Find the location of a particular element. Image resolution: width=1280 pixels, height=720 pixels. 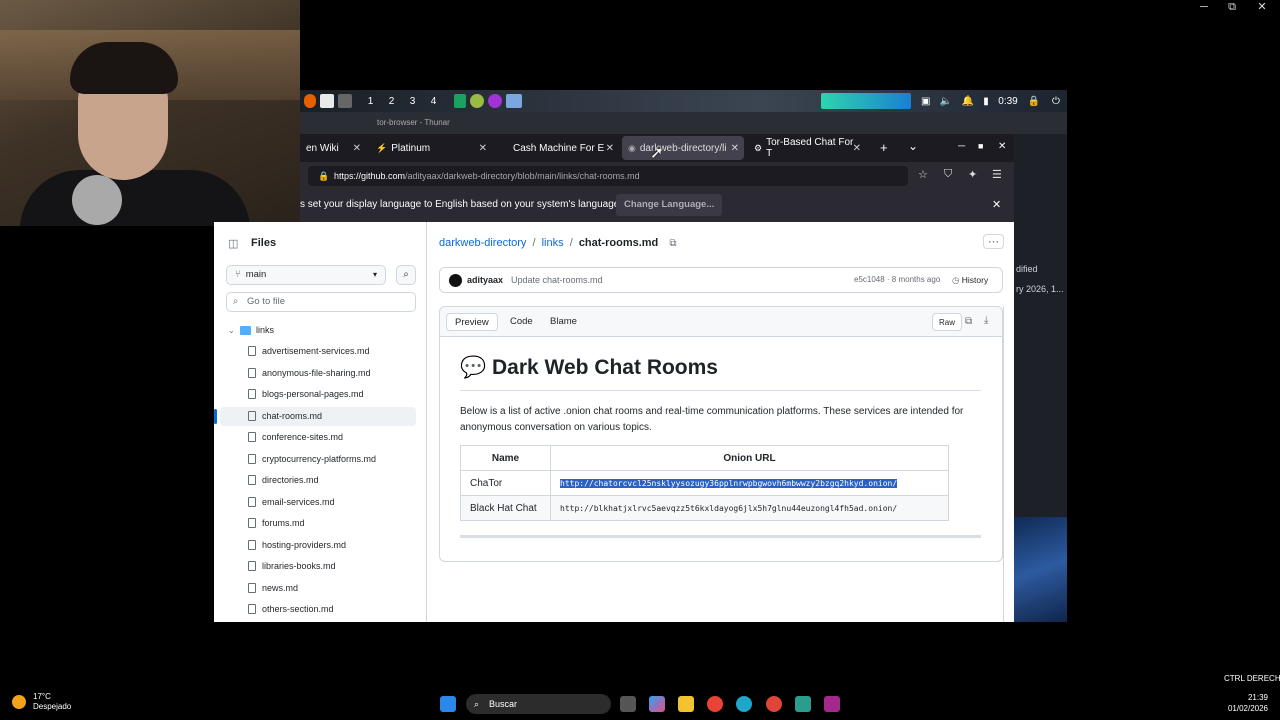

tab-blame: Blame is located at coordinates (563, 322).